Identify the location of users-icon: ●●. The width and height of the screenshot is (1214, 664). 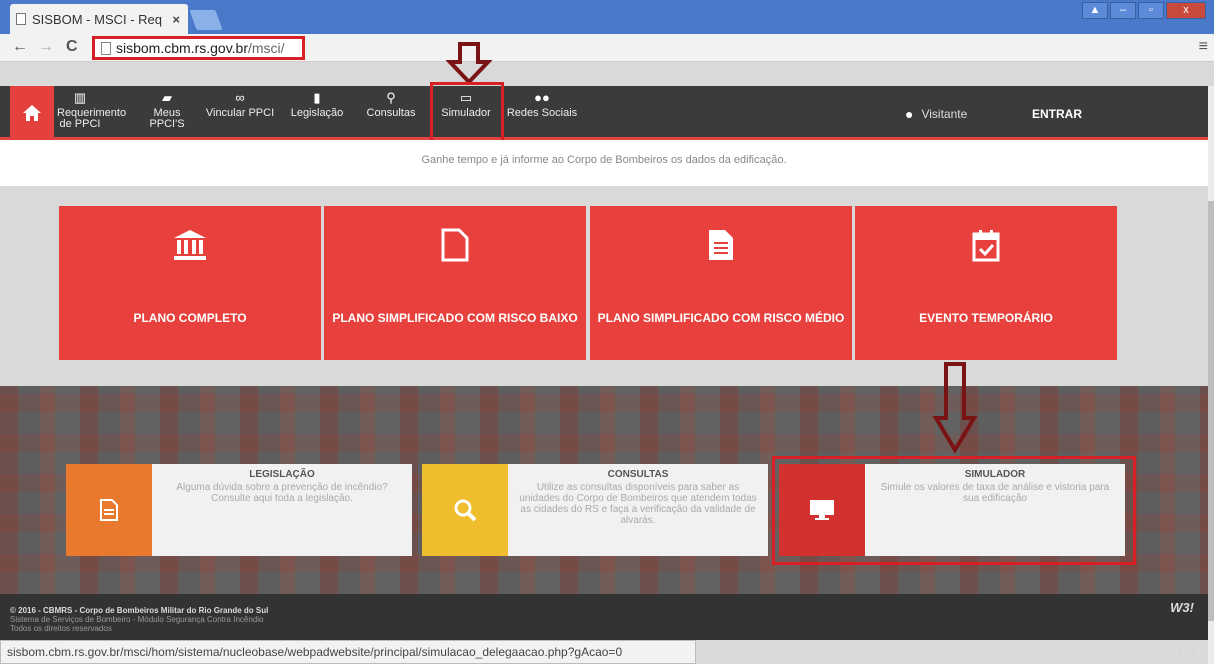
(542, 97).